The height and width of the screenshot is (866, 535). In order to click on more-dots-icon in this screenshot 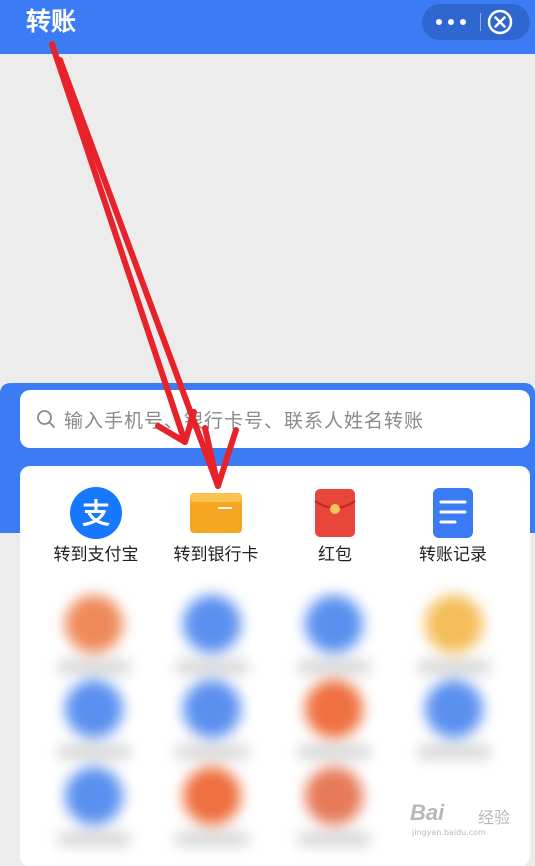, I will do `click(439, 22)`.